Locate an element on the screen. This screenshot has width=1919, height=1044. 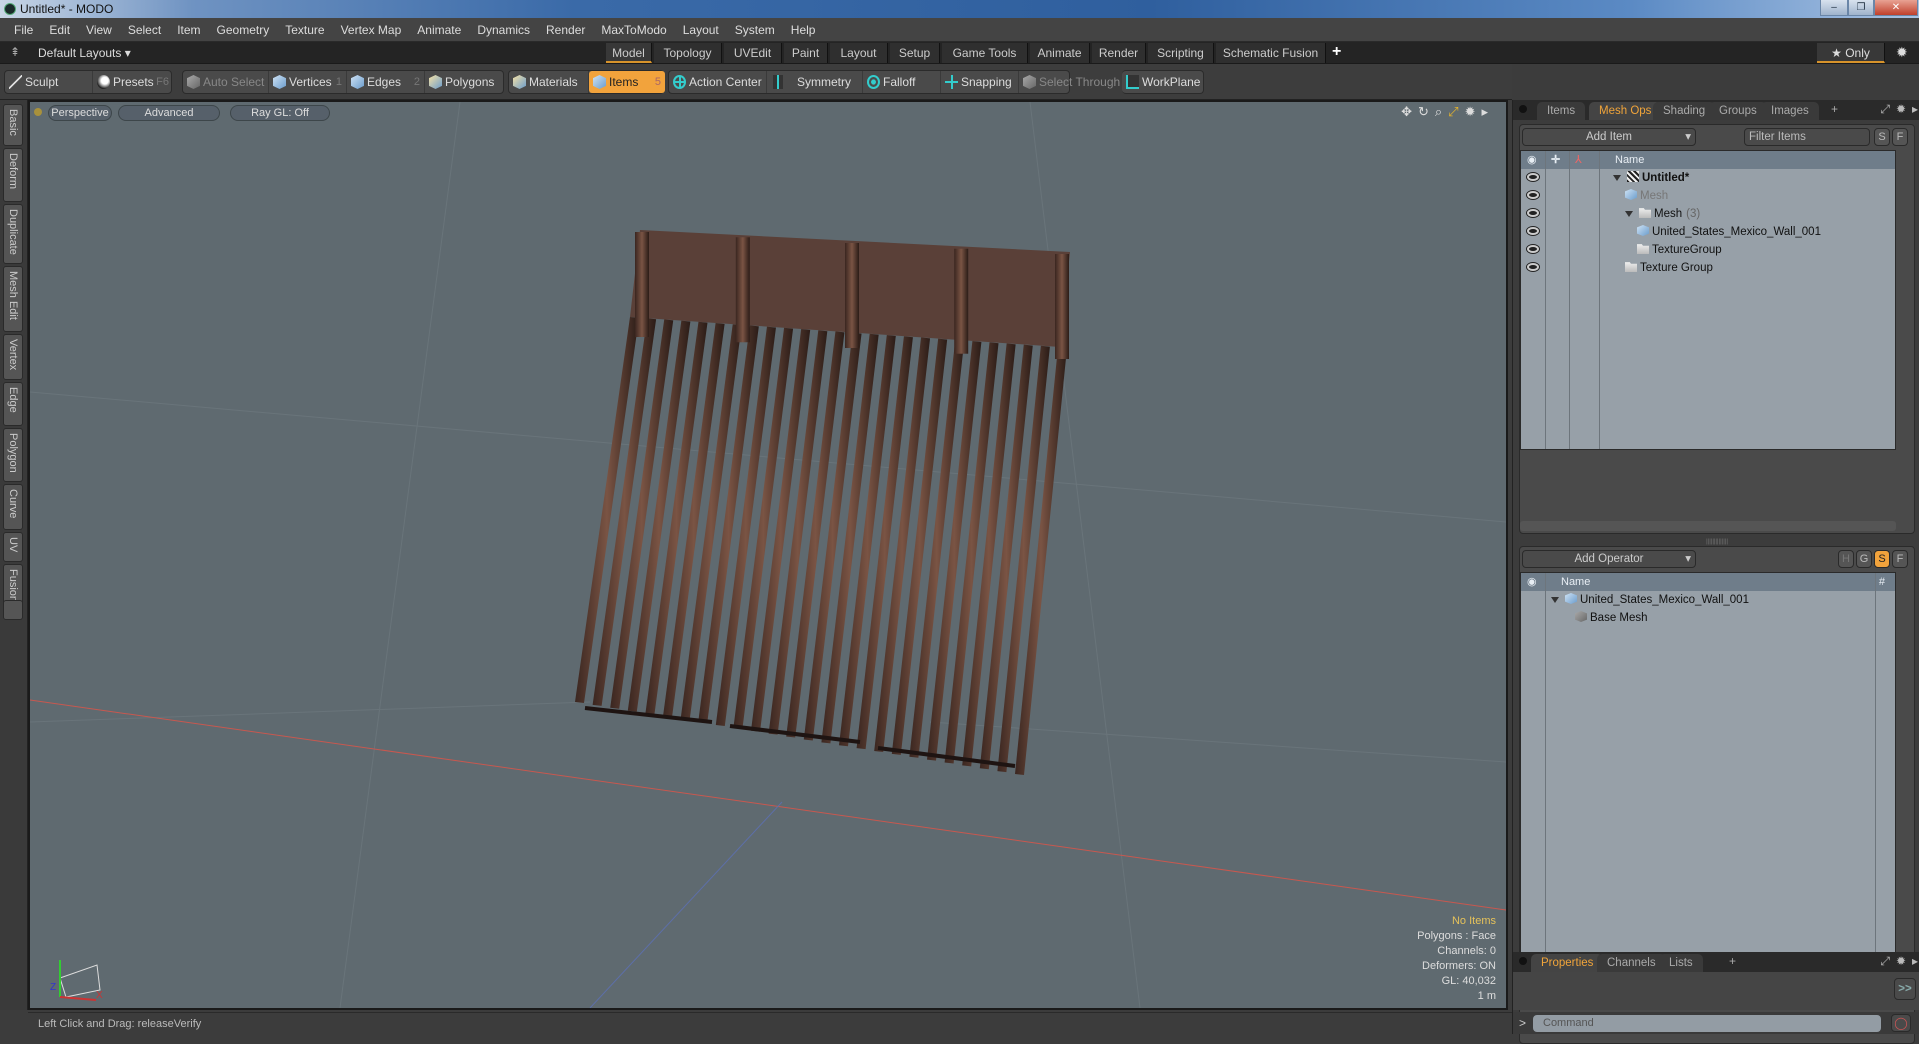
left-tab-mesh-edit: Mesh Edit is located at coordinates (13, 299).